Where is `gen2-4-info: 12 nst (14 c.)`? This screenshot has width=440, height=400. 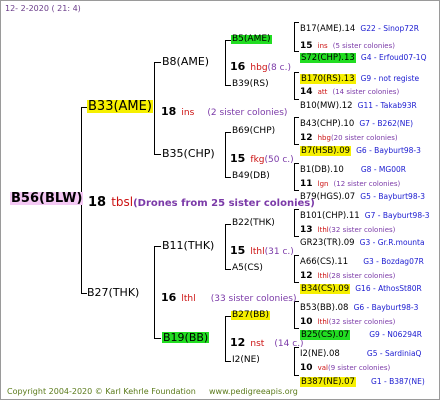 gen2-4-info: 12 nst (14 c.) is located at coordinates (267, 342).